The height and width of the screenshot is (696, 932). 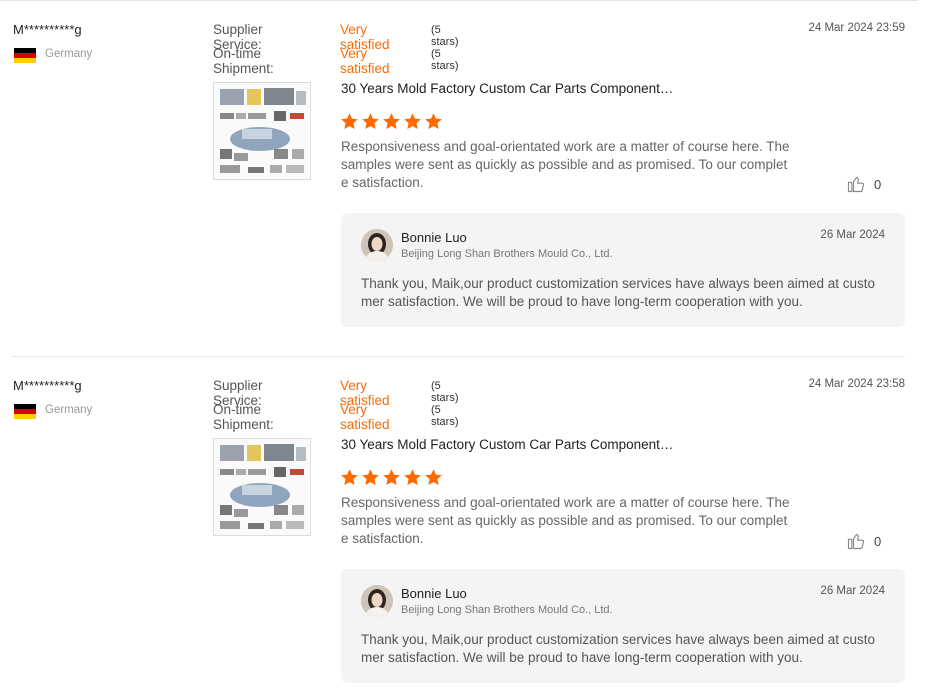 I want to click on review-date: 24 Mar 2024 23:58, so click(x=856, y=384).